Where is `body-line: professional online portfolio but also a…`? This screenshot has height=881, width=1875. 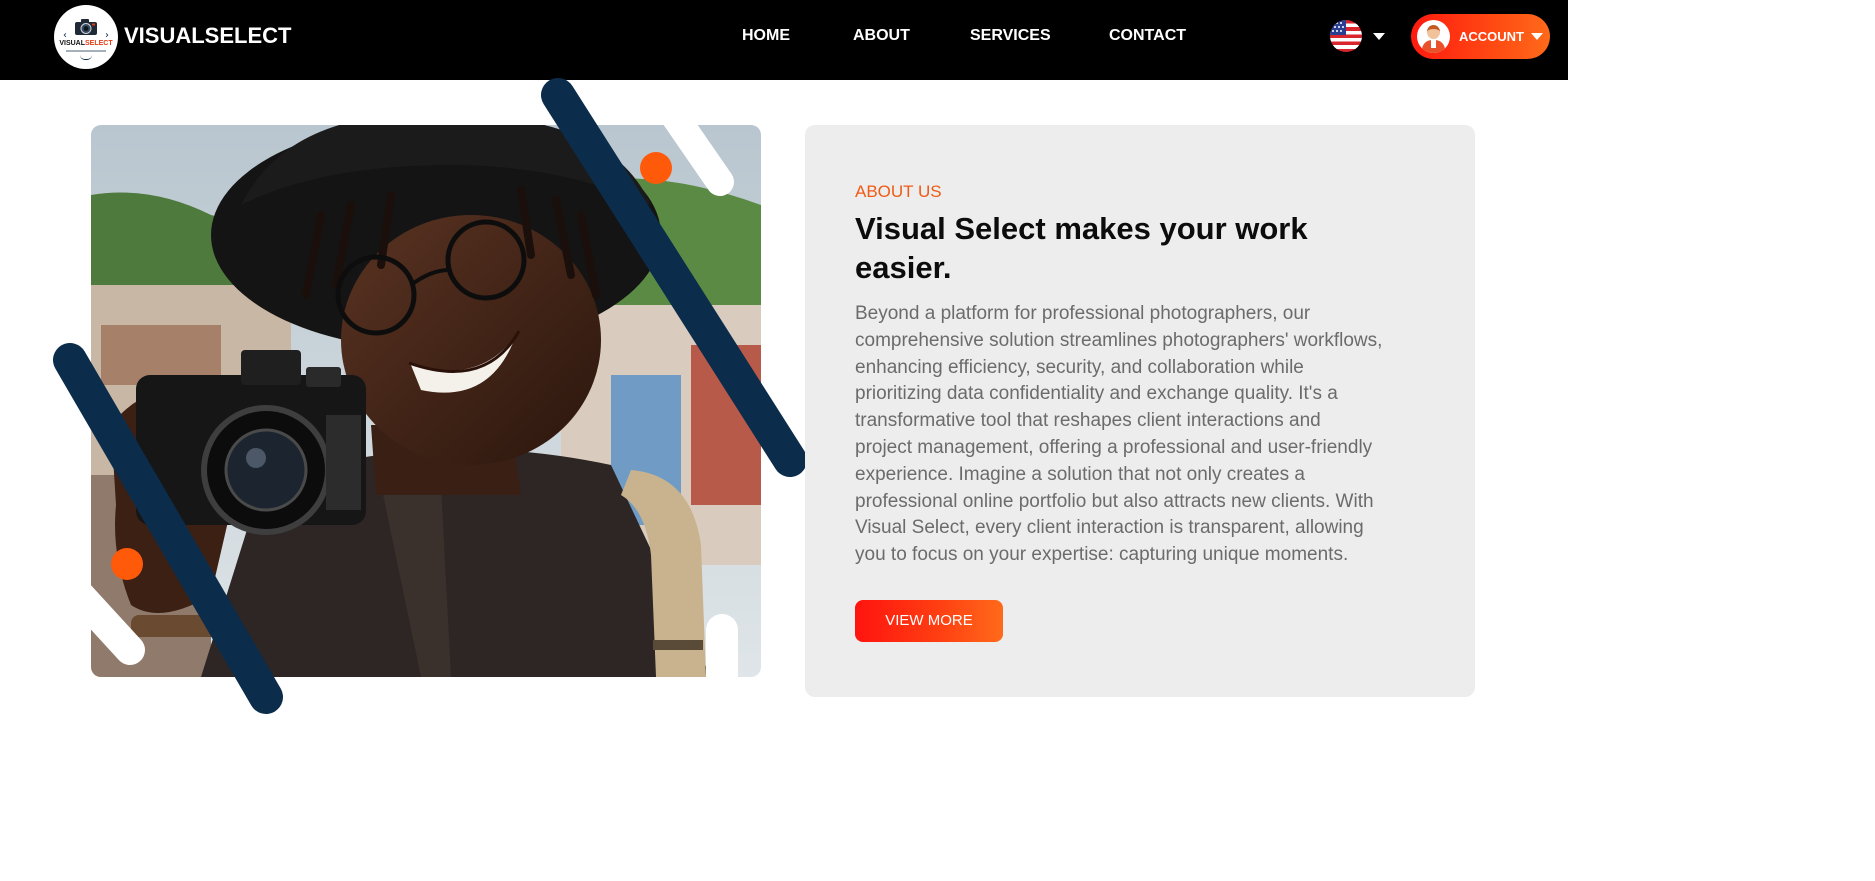
body-line: professional online portfolio but also a… is located at coordinates (1114, 501).